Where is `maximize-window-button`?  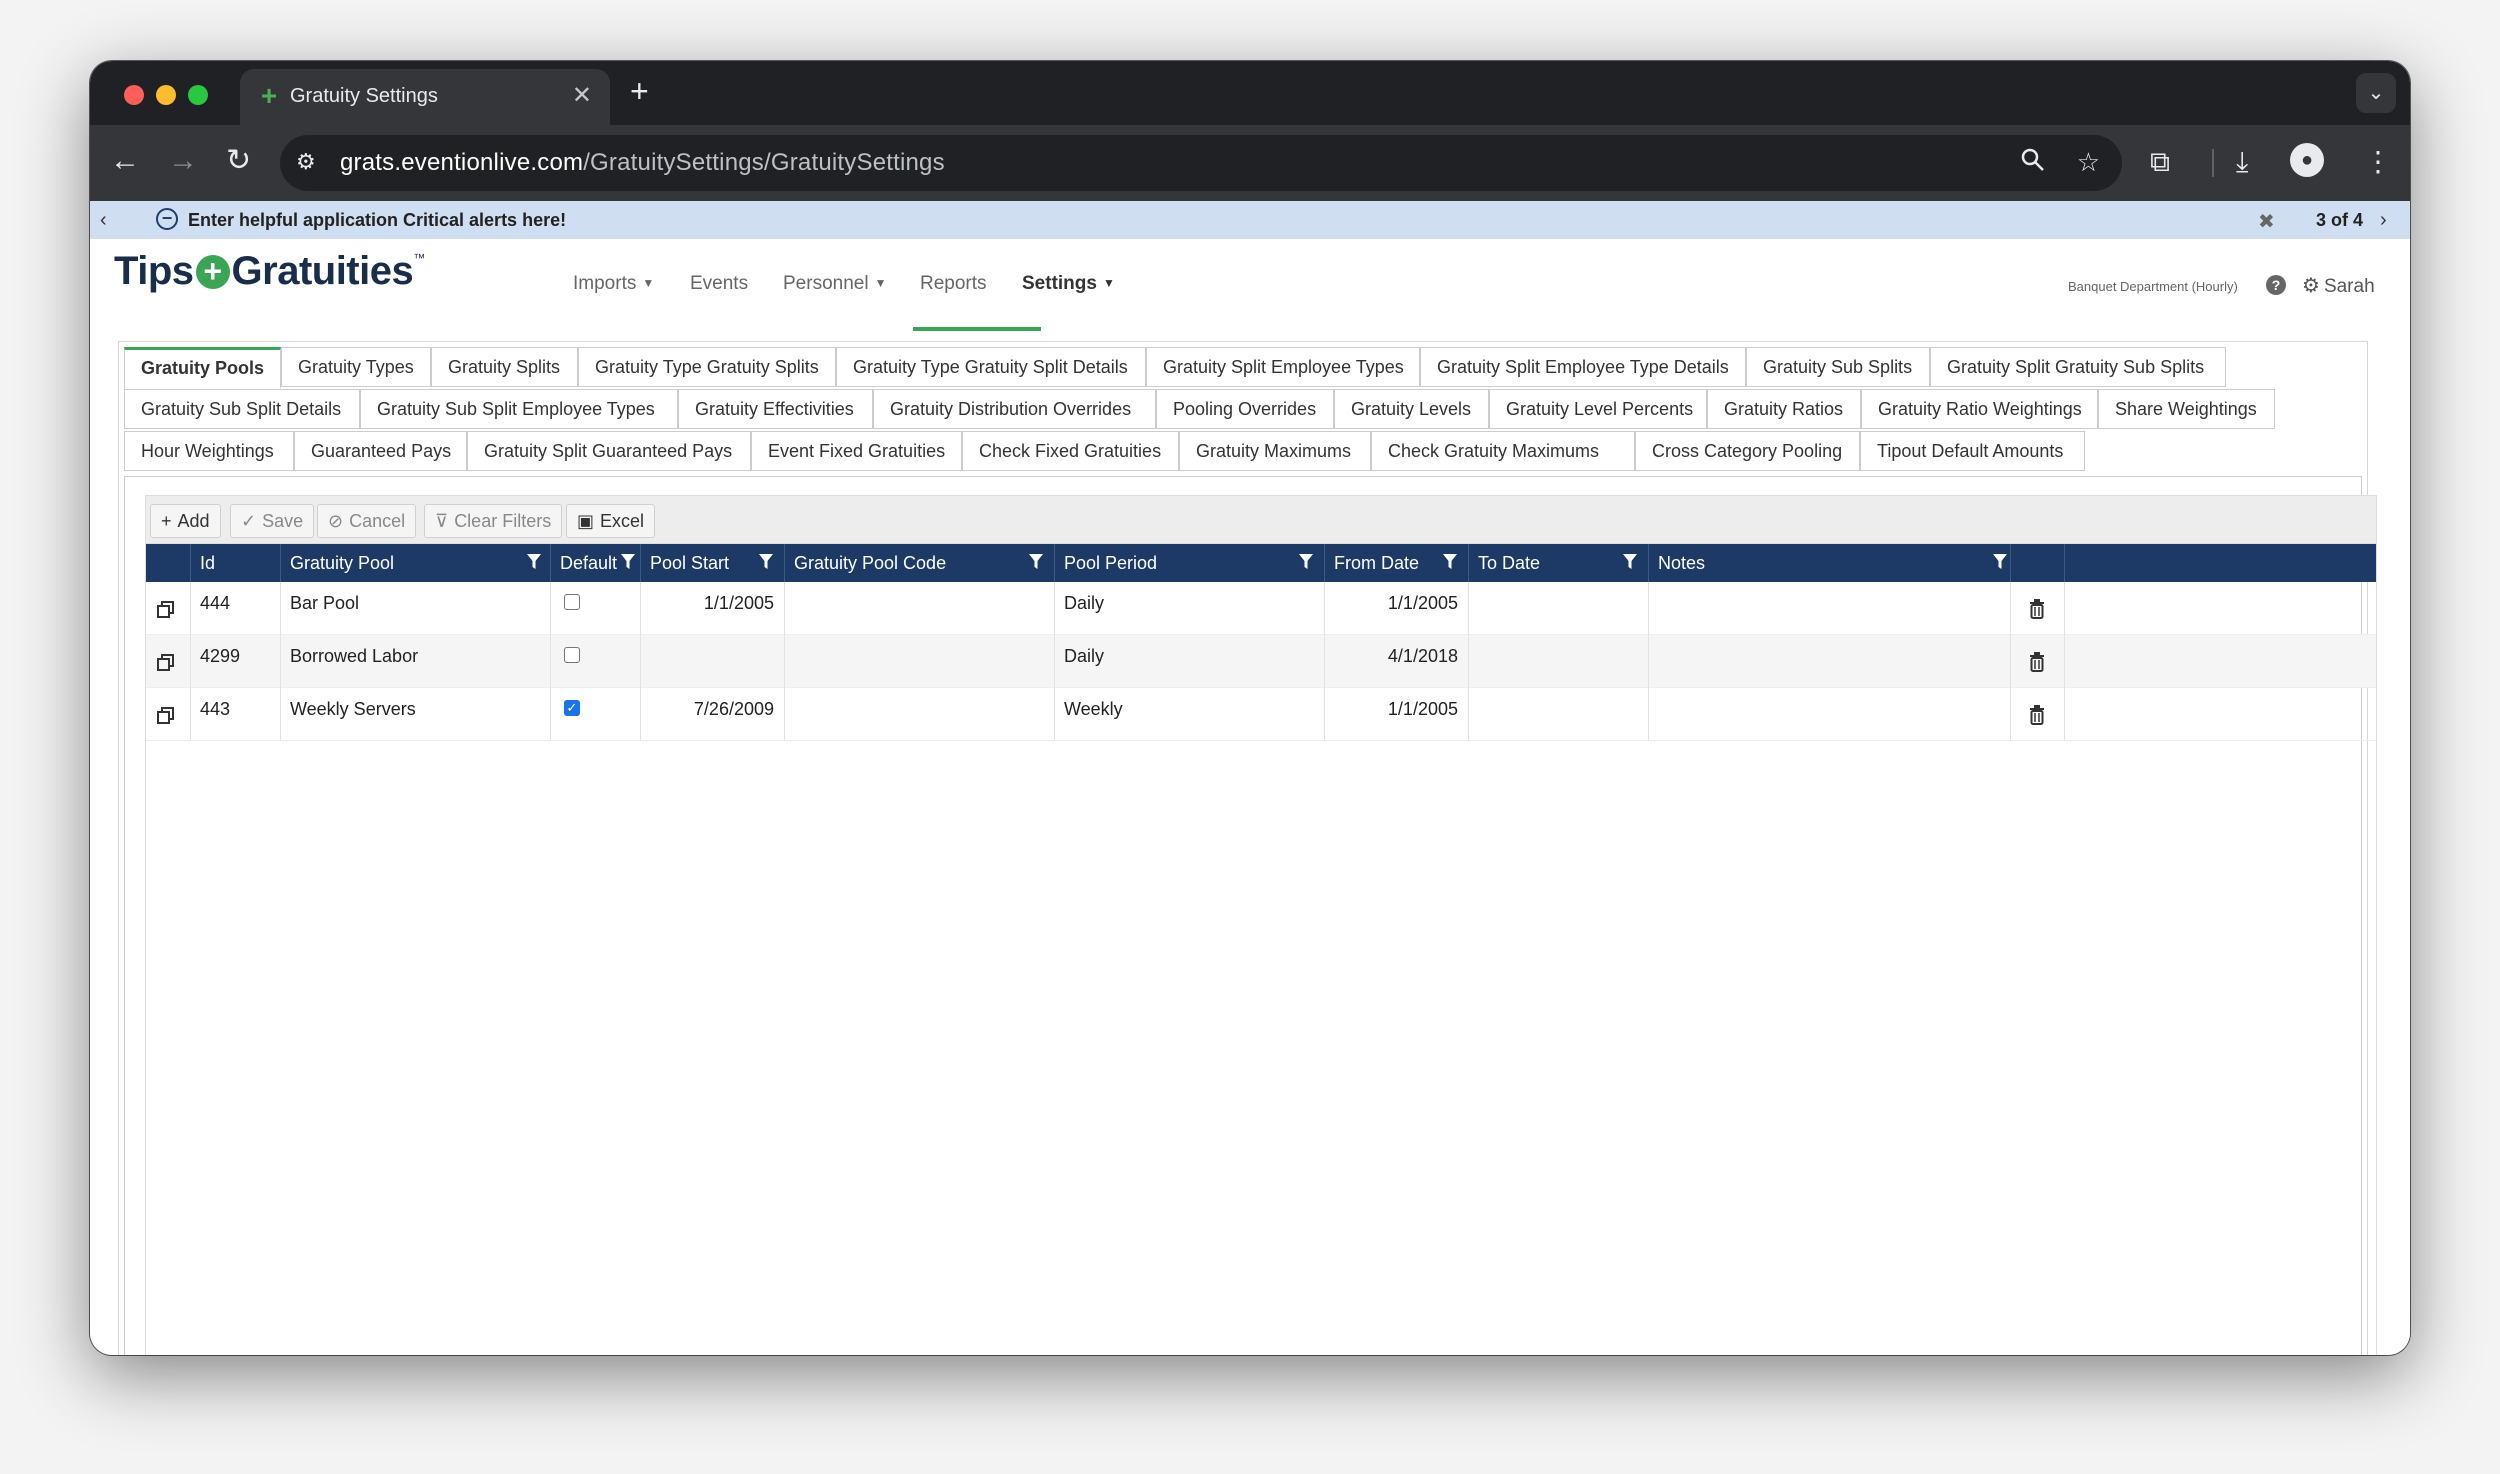
maximize-window-button is located at coordinates (198, 95).